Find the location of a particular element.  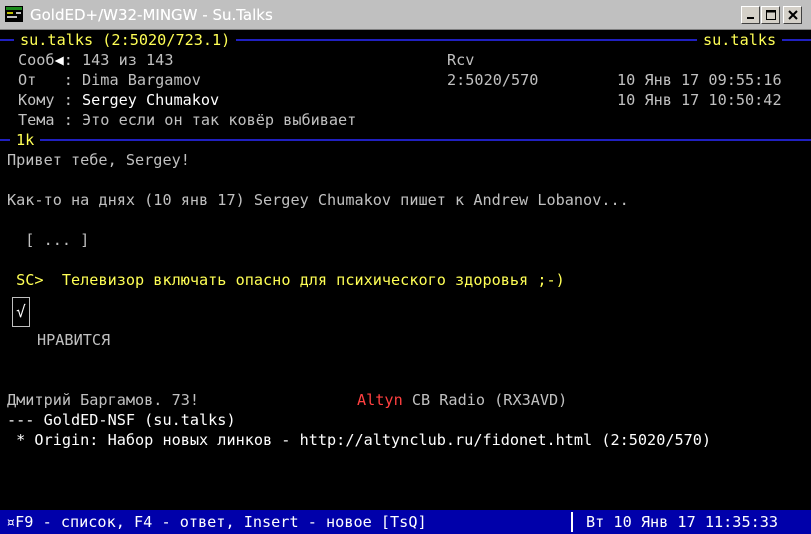

signature-radio: Altyn CB Radio (RX3AVD) is located at coordinates (462, 400).